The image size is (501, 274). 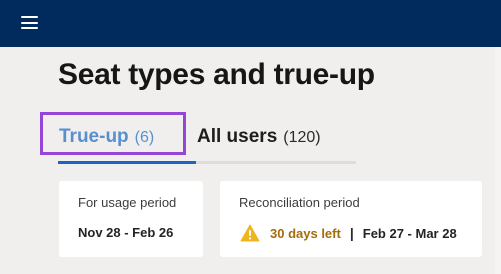 I want to click on page-title: Seat types and true-up, so click(x=216, y=74).